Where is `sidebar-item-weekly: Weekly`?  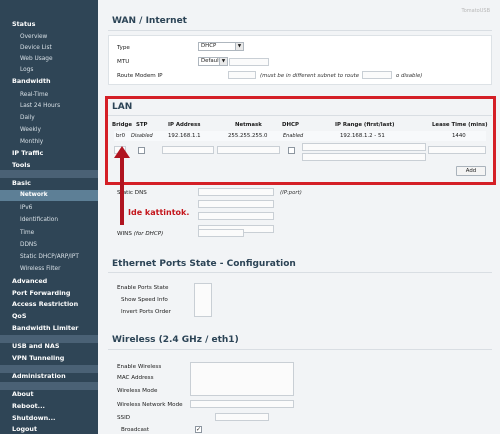
sidebar-item-weekly: Weekly is located at coordinates (49, 130).